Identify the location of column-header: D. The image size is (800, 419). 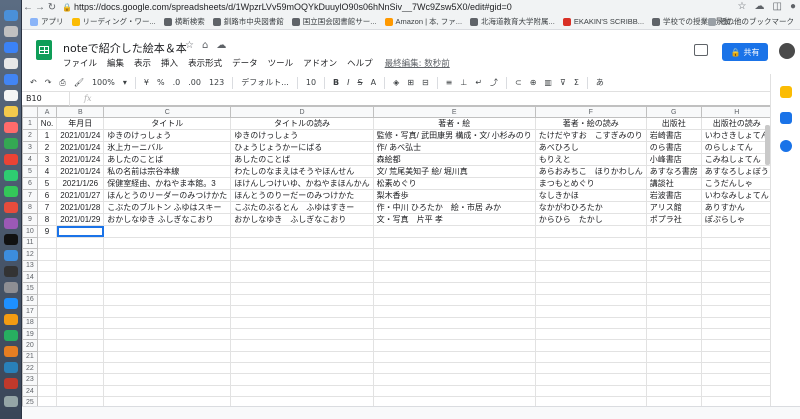
(302, 112).